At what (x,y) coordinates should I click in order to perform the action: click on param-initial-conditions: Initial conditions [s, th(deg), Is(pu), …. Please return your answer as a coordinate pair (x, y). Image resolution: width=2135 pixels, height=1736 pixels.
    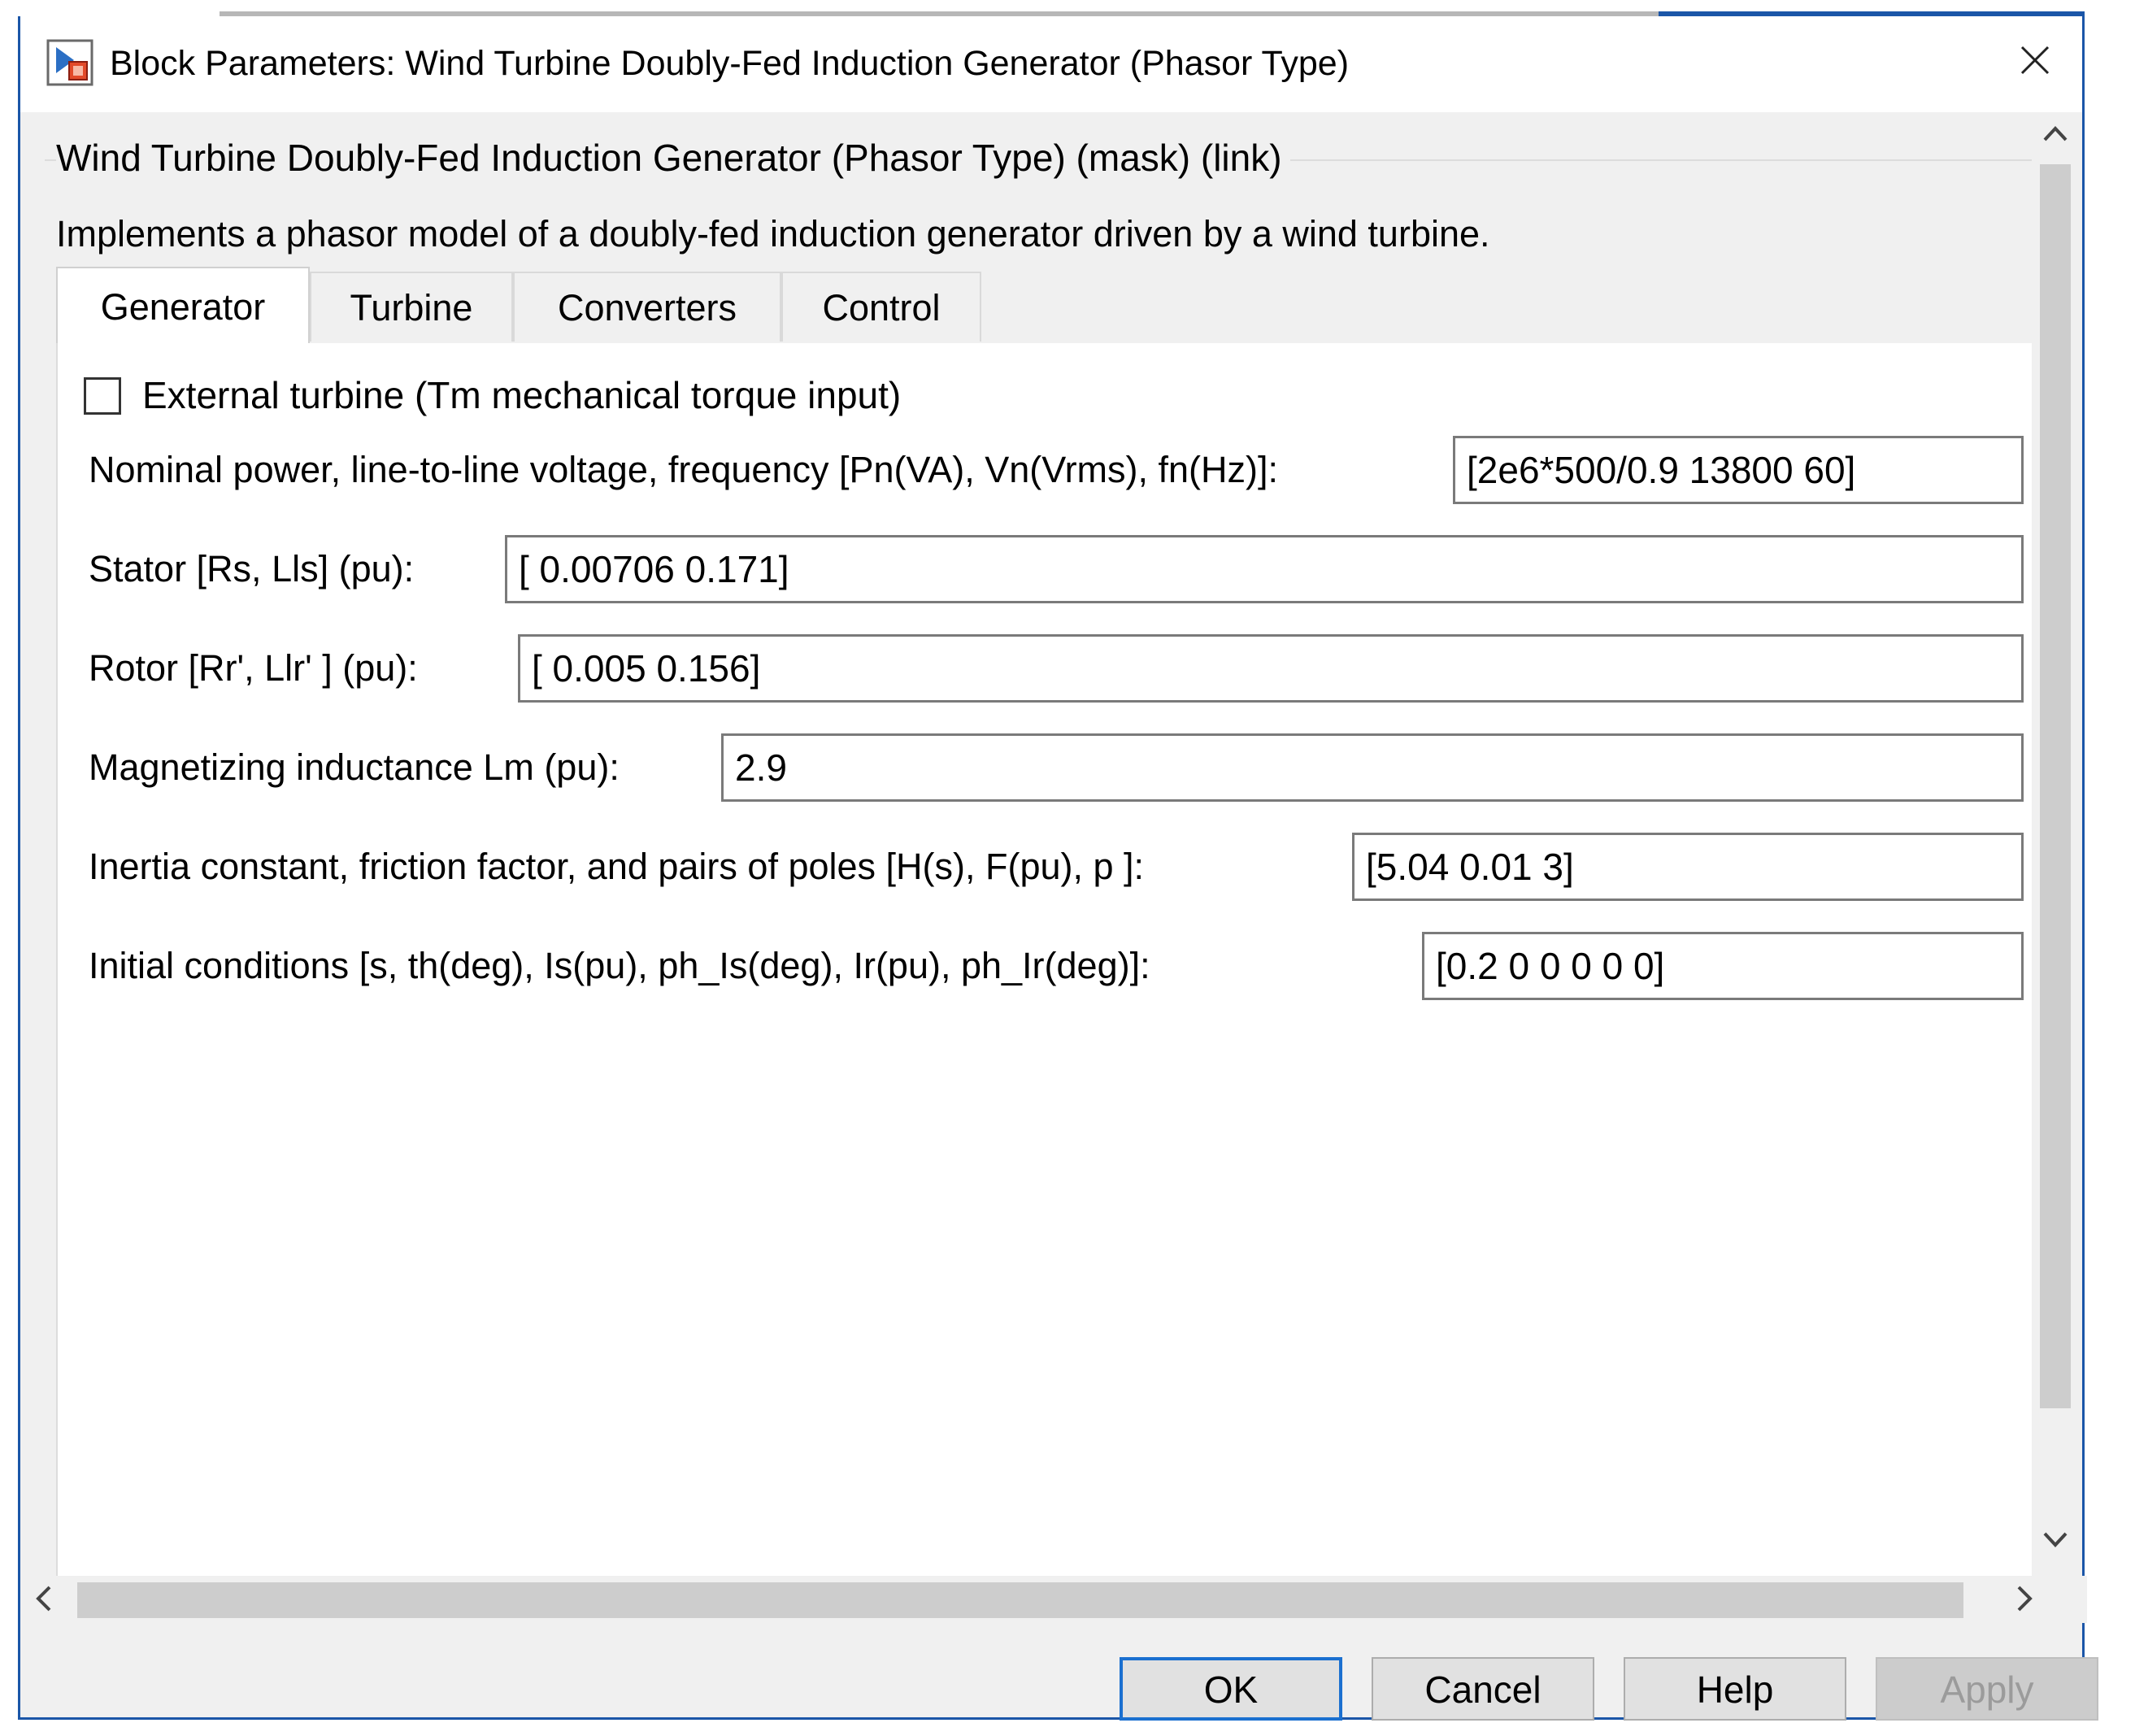
    Looking at the image, I should click on (1076, 966).